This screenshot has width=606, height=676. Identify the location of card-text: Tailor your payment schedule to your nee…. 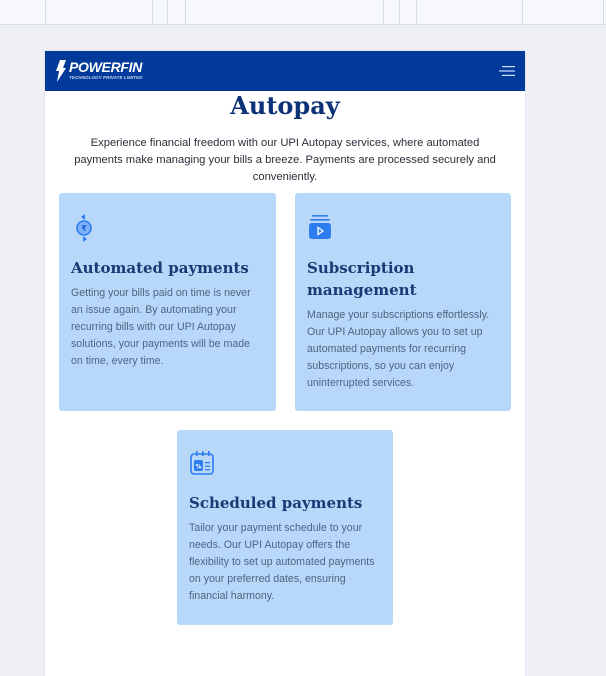
(282, 562).